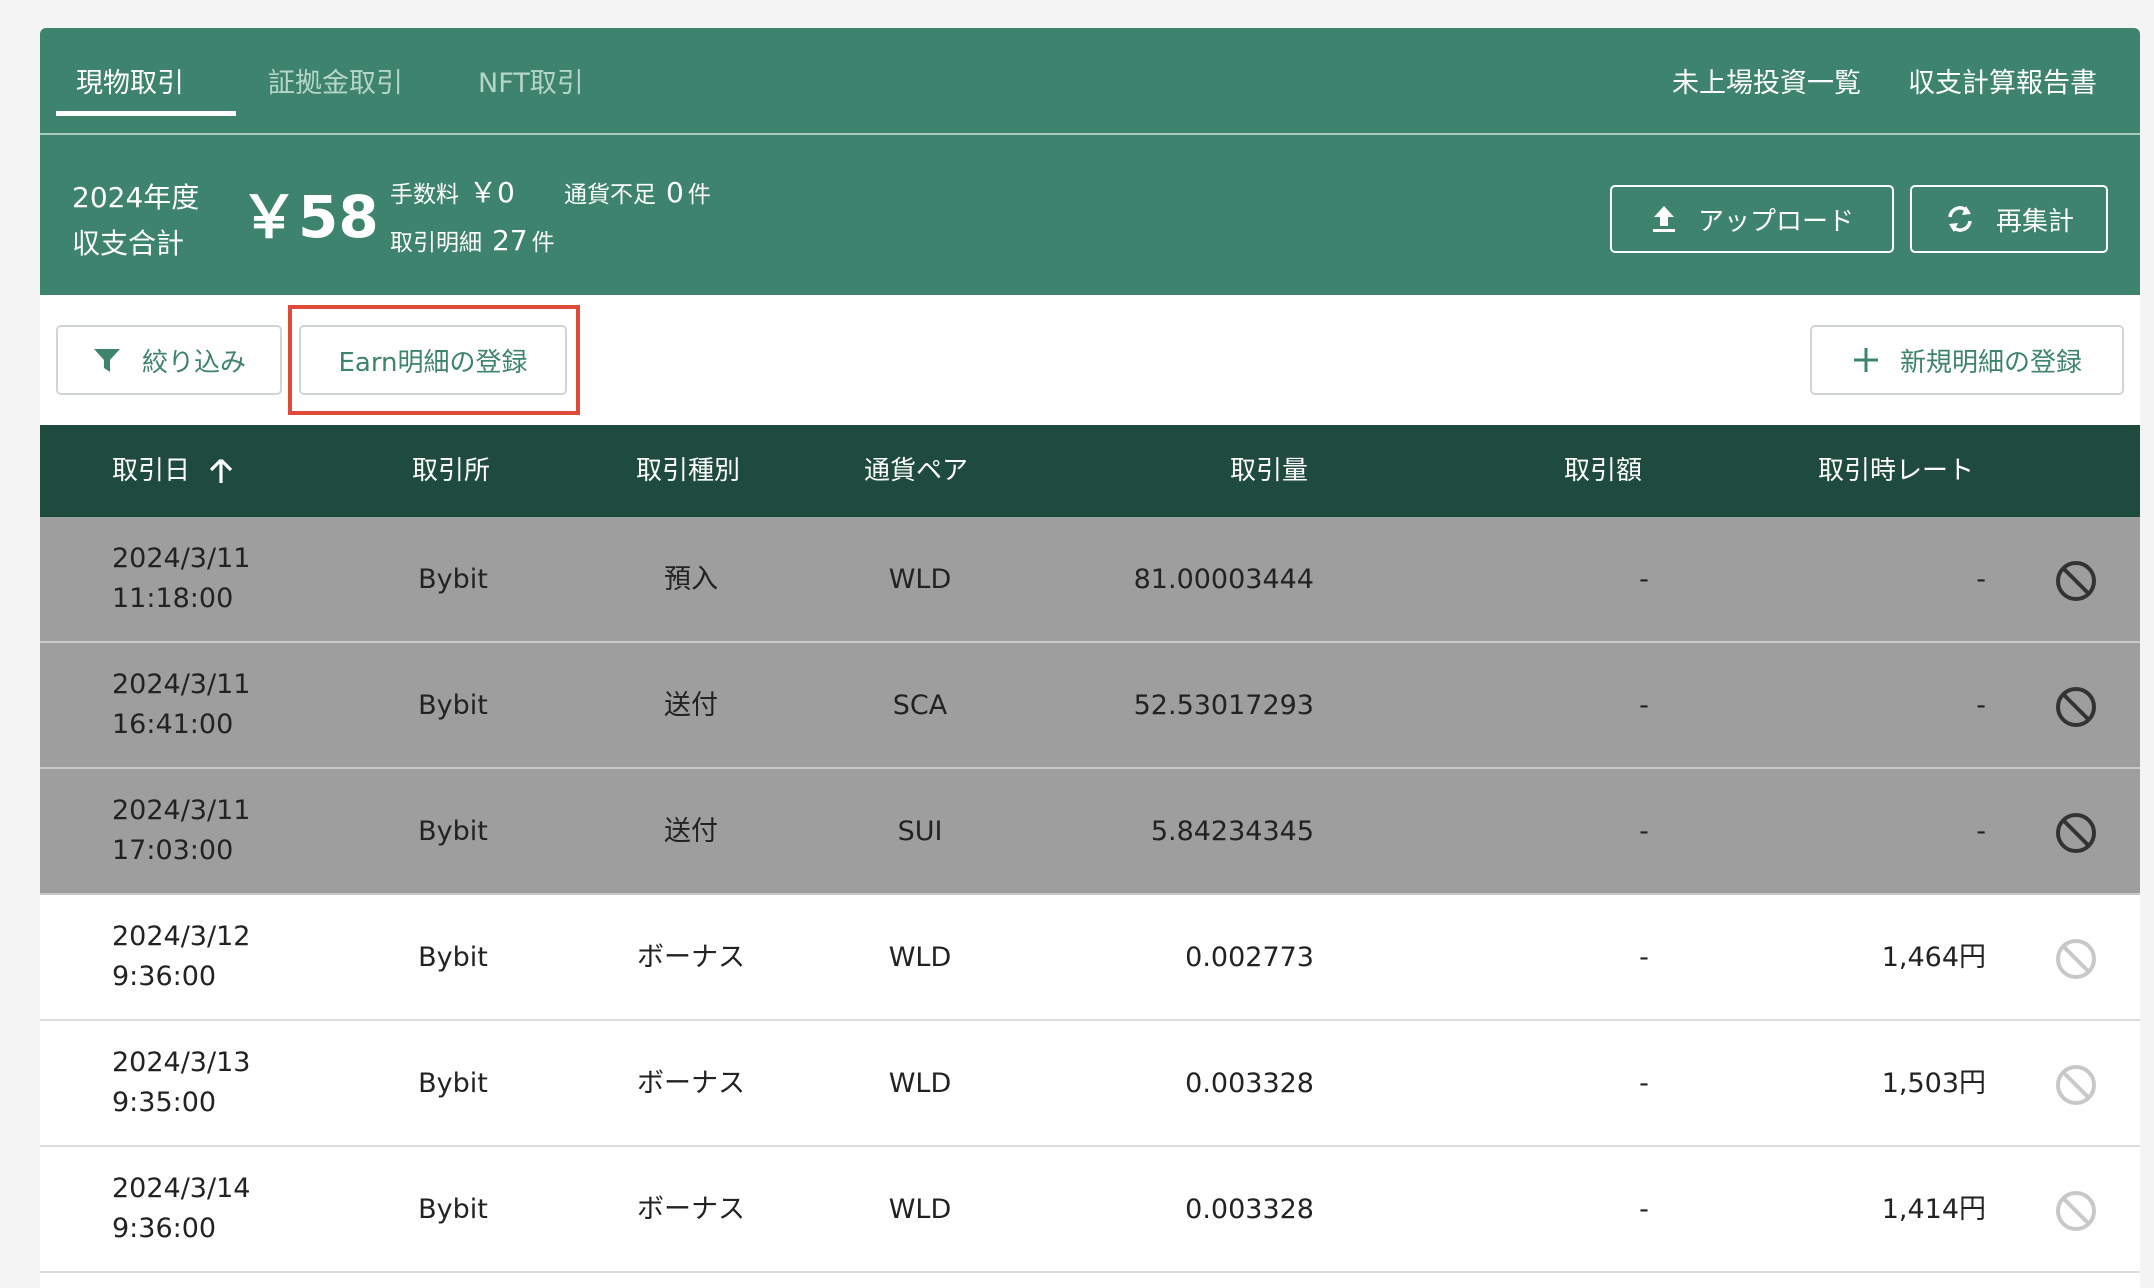 This screenshot has height=1288, width=2154. I want to click on fee-info: 手数料 ￥0, so click(452, 192).